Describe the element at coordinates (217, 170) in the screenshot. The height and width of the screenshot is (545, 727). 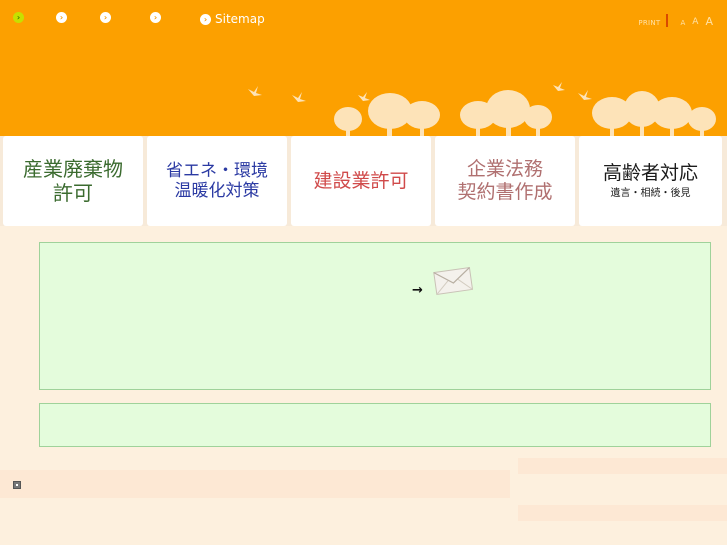
I see `category-title: 省エネ・環境` at that location.